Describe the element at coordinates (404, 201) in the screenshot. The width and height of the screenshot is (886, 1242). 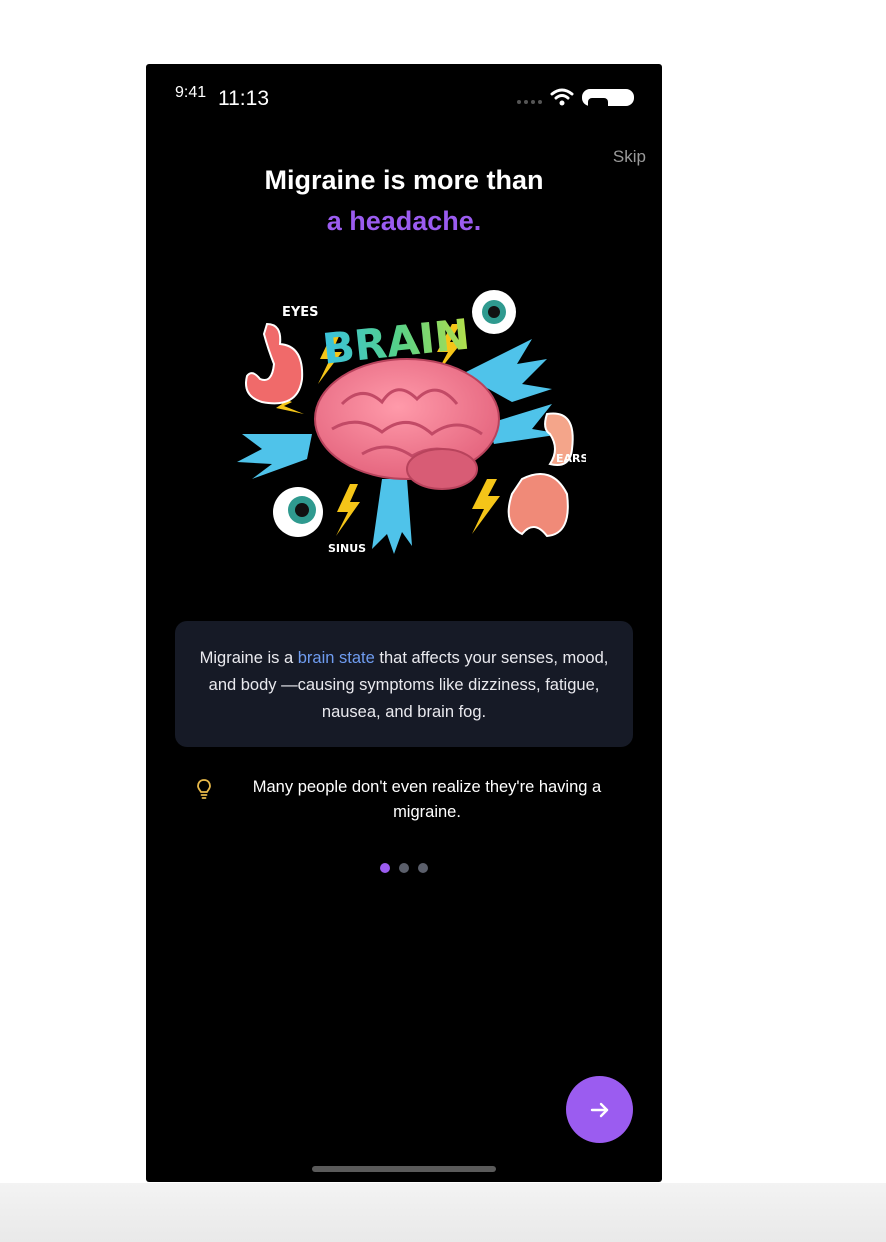
I see `page-title: Migraine is more than a headache.` at that location.